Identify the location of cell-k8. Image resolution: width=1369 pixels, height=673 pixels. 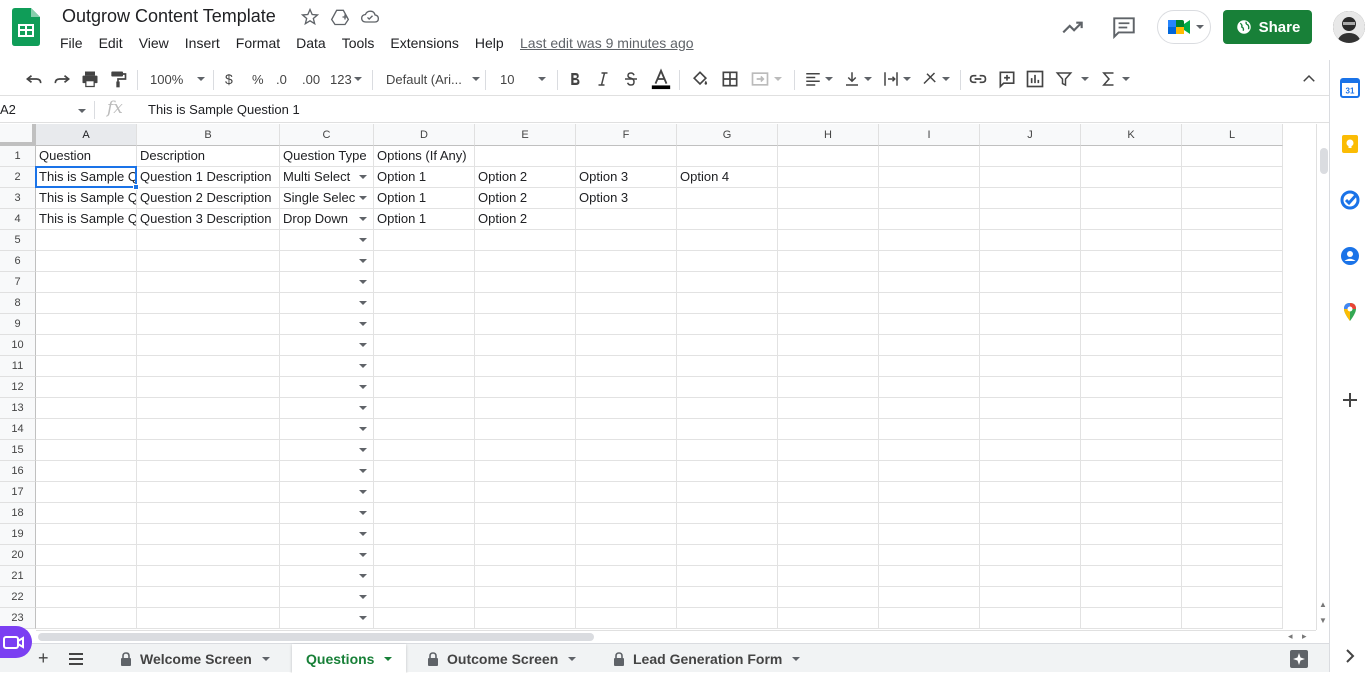
(1131, 303).